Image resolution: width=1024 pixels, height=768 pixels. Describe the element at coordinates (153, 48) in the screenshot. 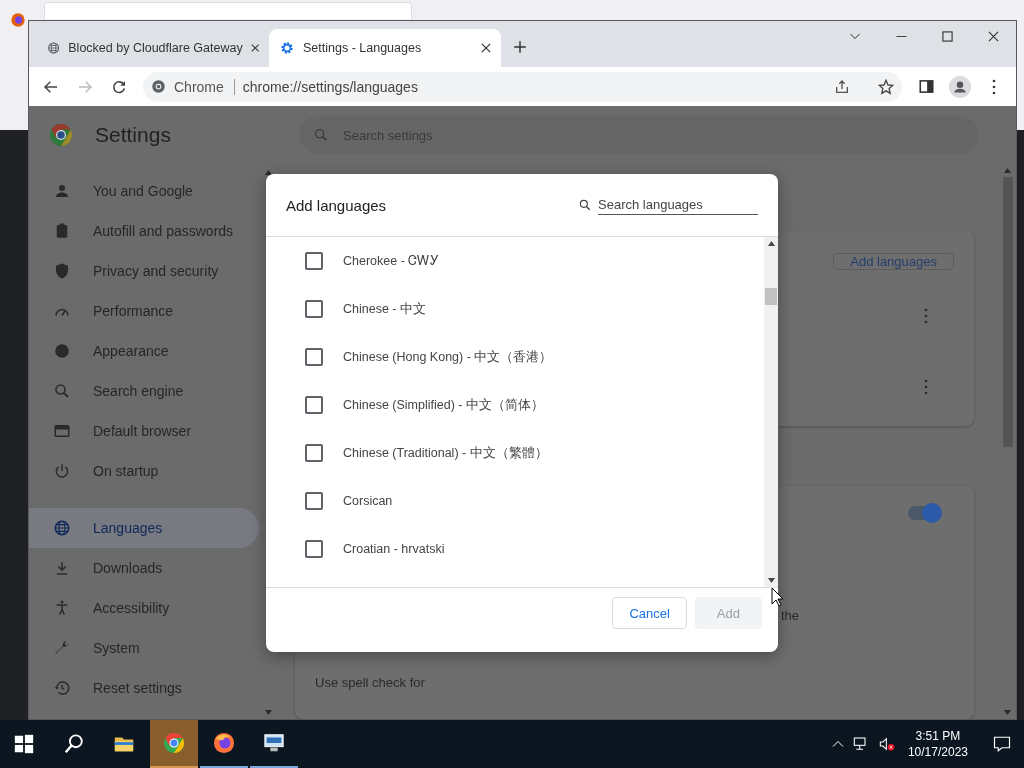

I see `browser-tab: Blocked by Cloudflare Gateway` at that location.